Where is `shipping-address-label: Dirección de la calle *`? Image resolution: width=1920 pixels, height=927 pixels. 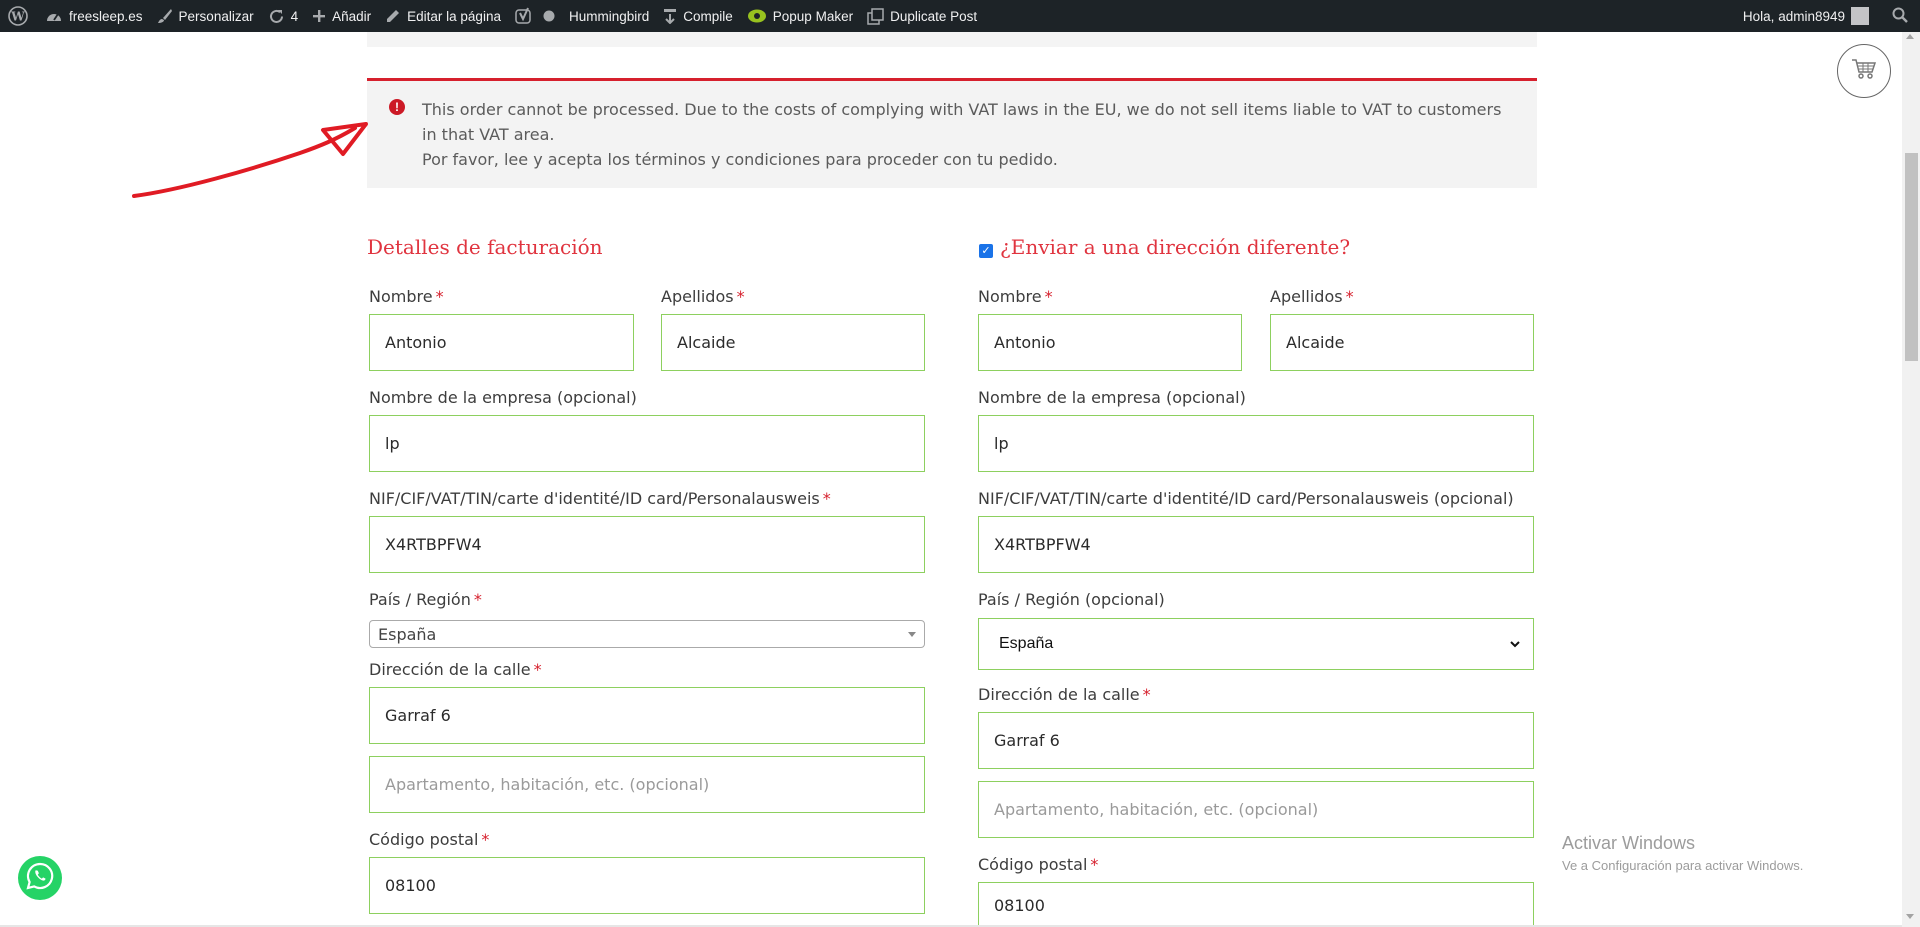
shipping-address-label: Dirección de la calle * is located at coordinates (1064, 694).